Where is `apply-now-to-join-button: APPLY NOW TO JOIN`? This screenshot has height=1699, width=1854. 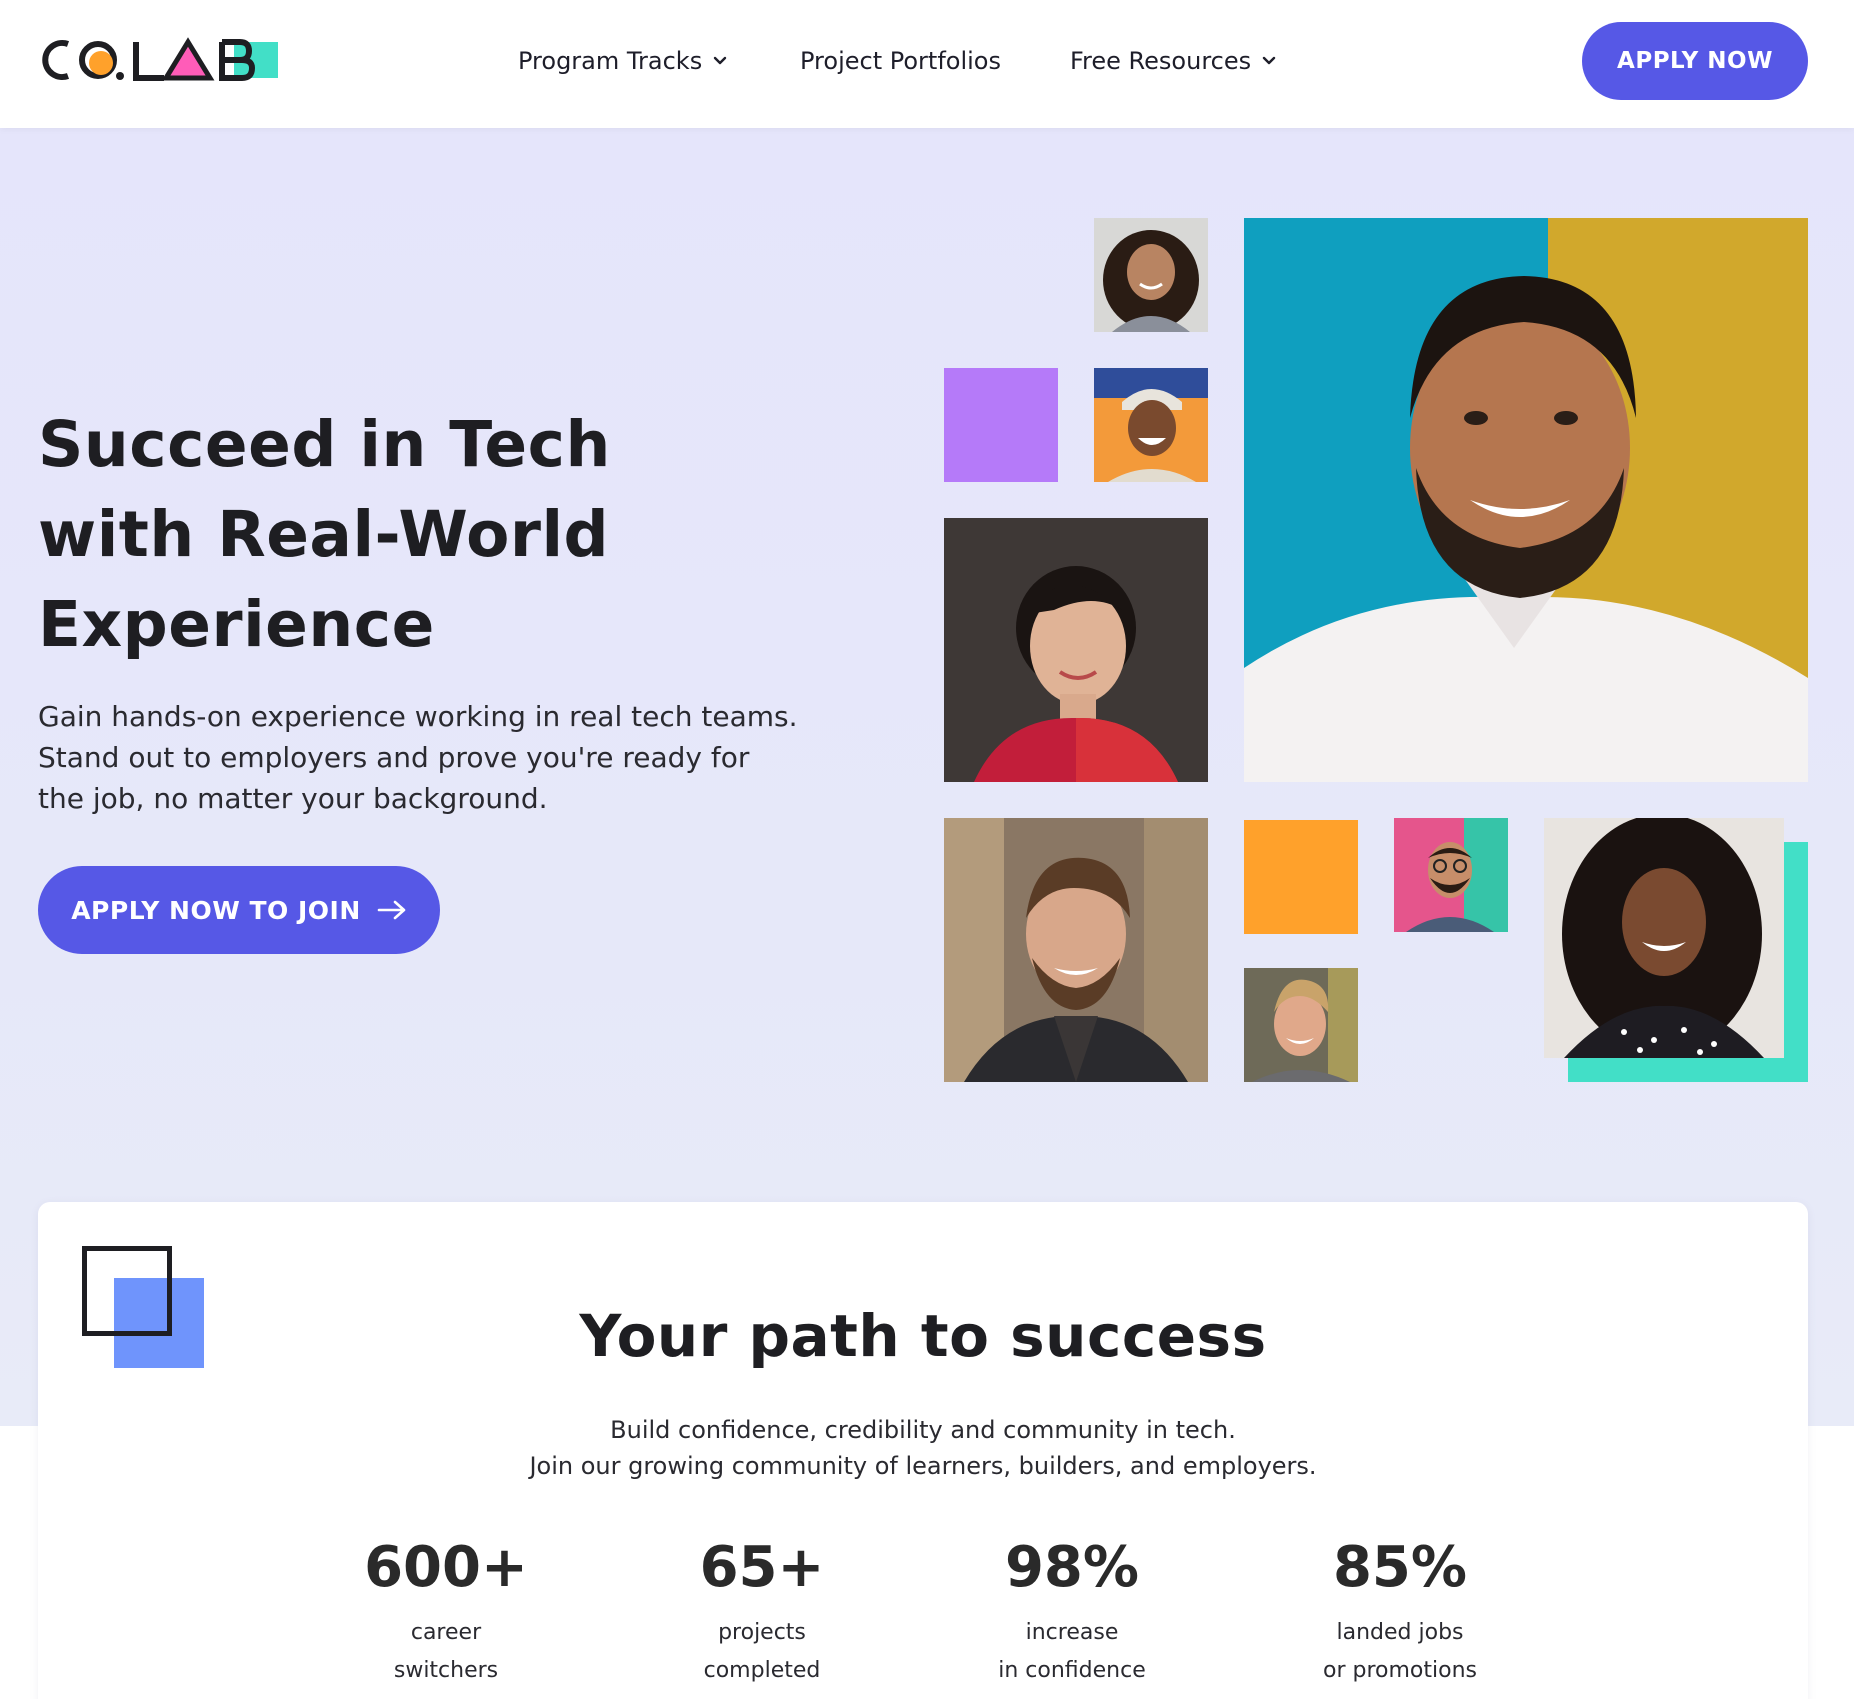
apply-now-to-join-button: APPLY NOW TO JOIN is located at coordinates (239, 910).